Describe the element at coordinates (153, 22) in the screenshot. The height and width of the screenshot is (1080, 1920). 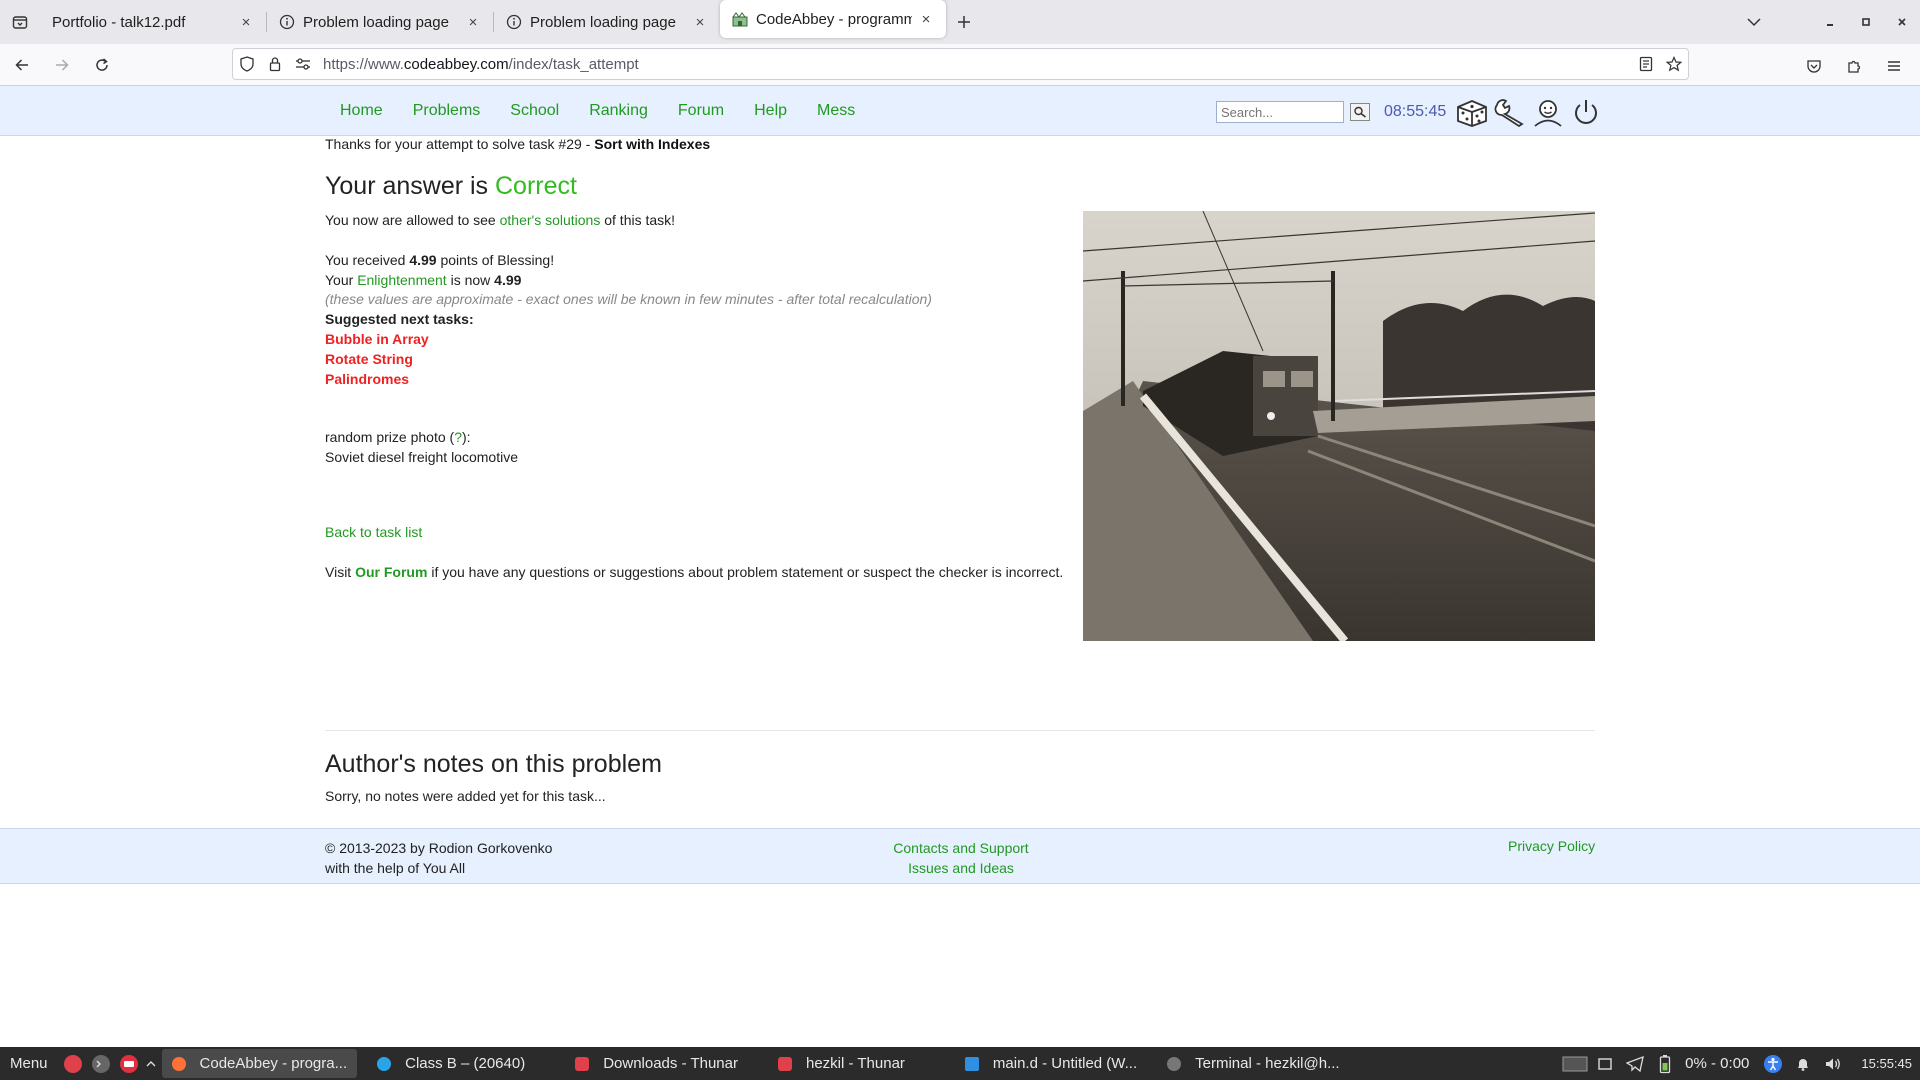
I see `browser-tab: Portfolio - talk12.pdf ×` at that location.